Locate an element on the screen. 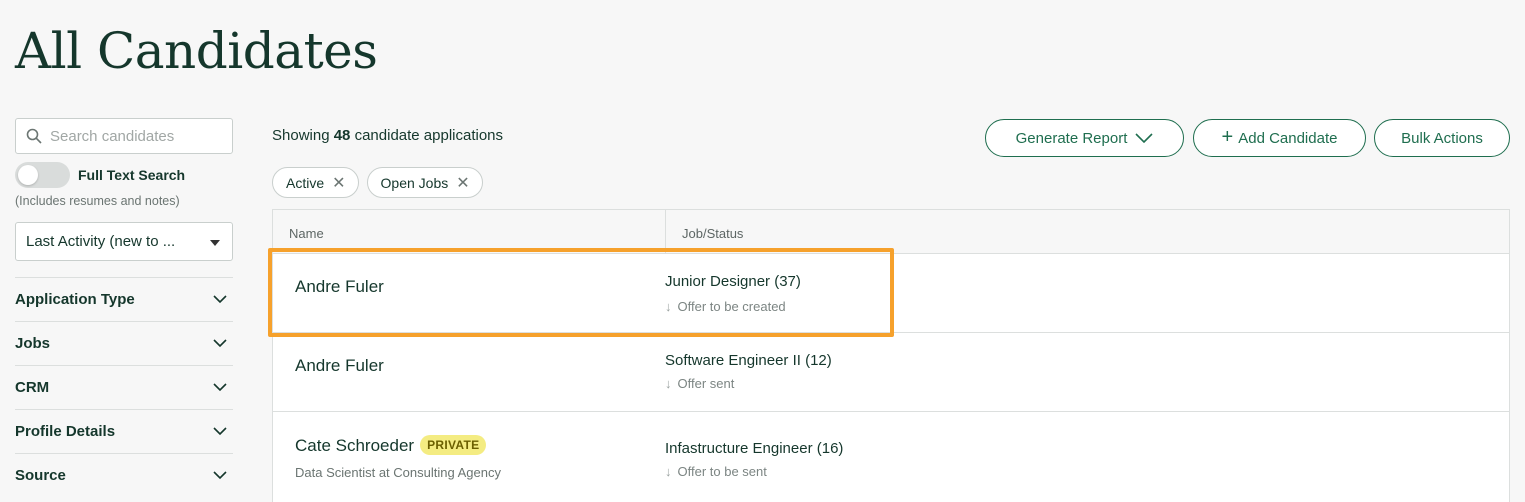 The image size is (1525, 502). add-candidate-button: + Add Candidate is located at coordinates (1279, 138).